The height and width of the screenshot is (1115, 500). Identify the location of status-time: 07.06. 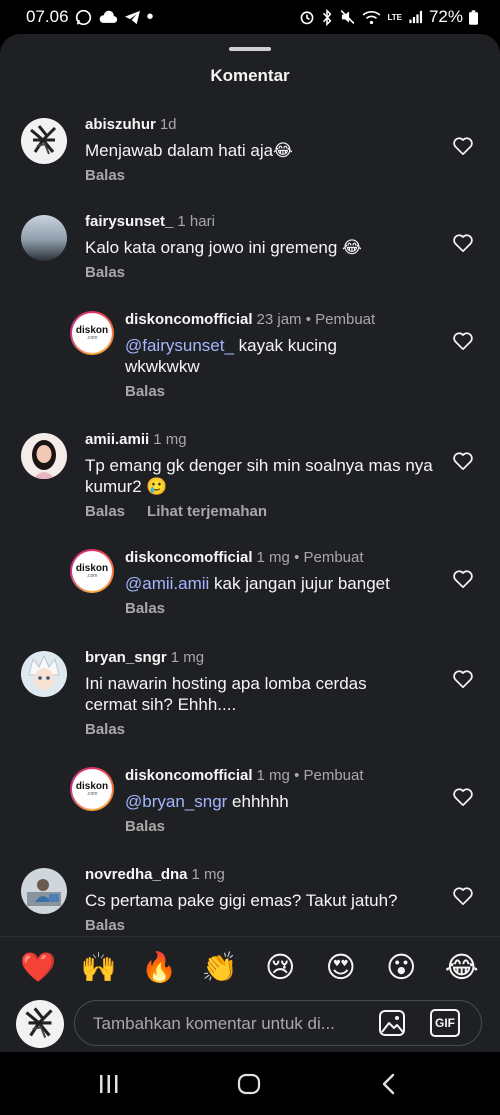
(47, 16).